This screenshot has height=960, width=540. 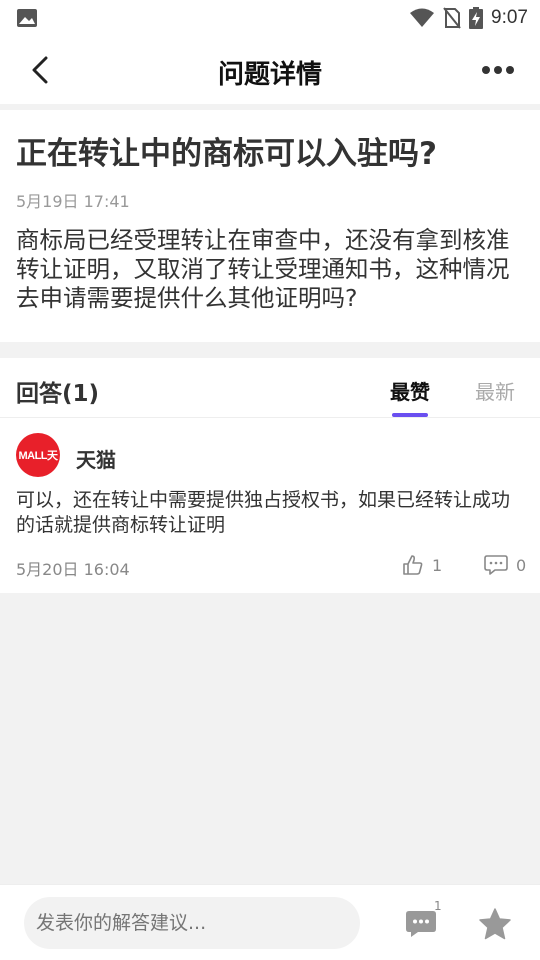 I want to click on question-title: 正在转让中的商标可以入驻吗?, so click(x=226, y=154).